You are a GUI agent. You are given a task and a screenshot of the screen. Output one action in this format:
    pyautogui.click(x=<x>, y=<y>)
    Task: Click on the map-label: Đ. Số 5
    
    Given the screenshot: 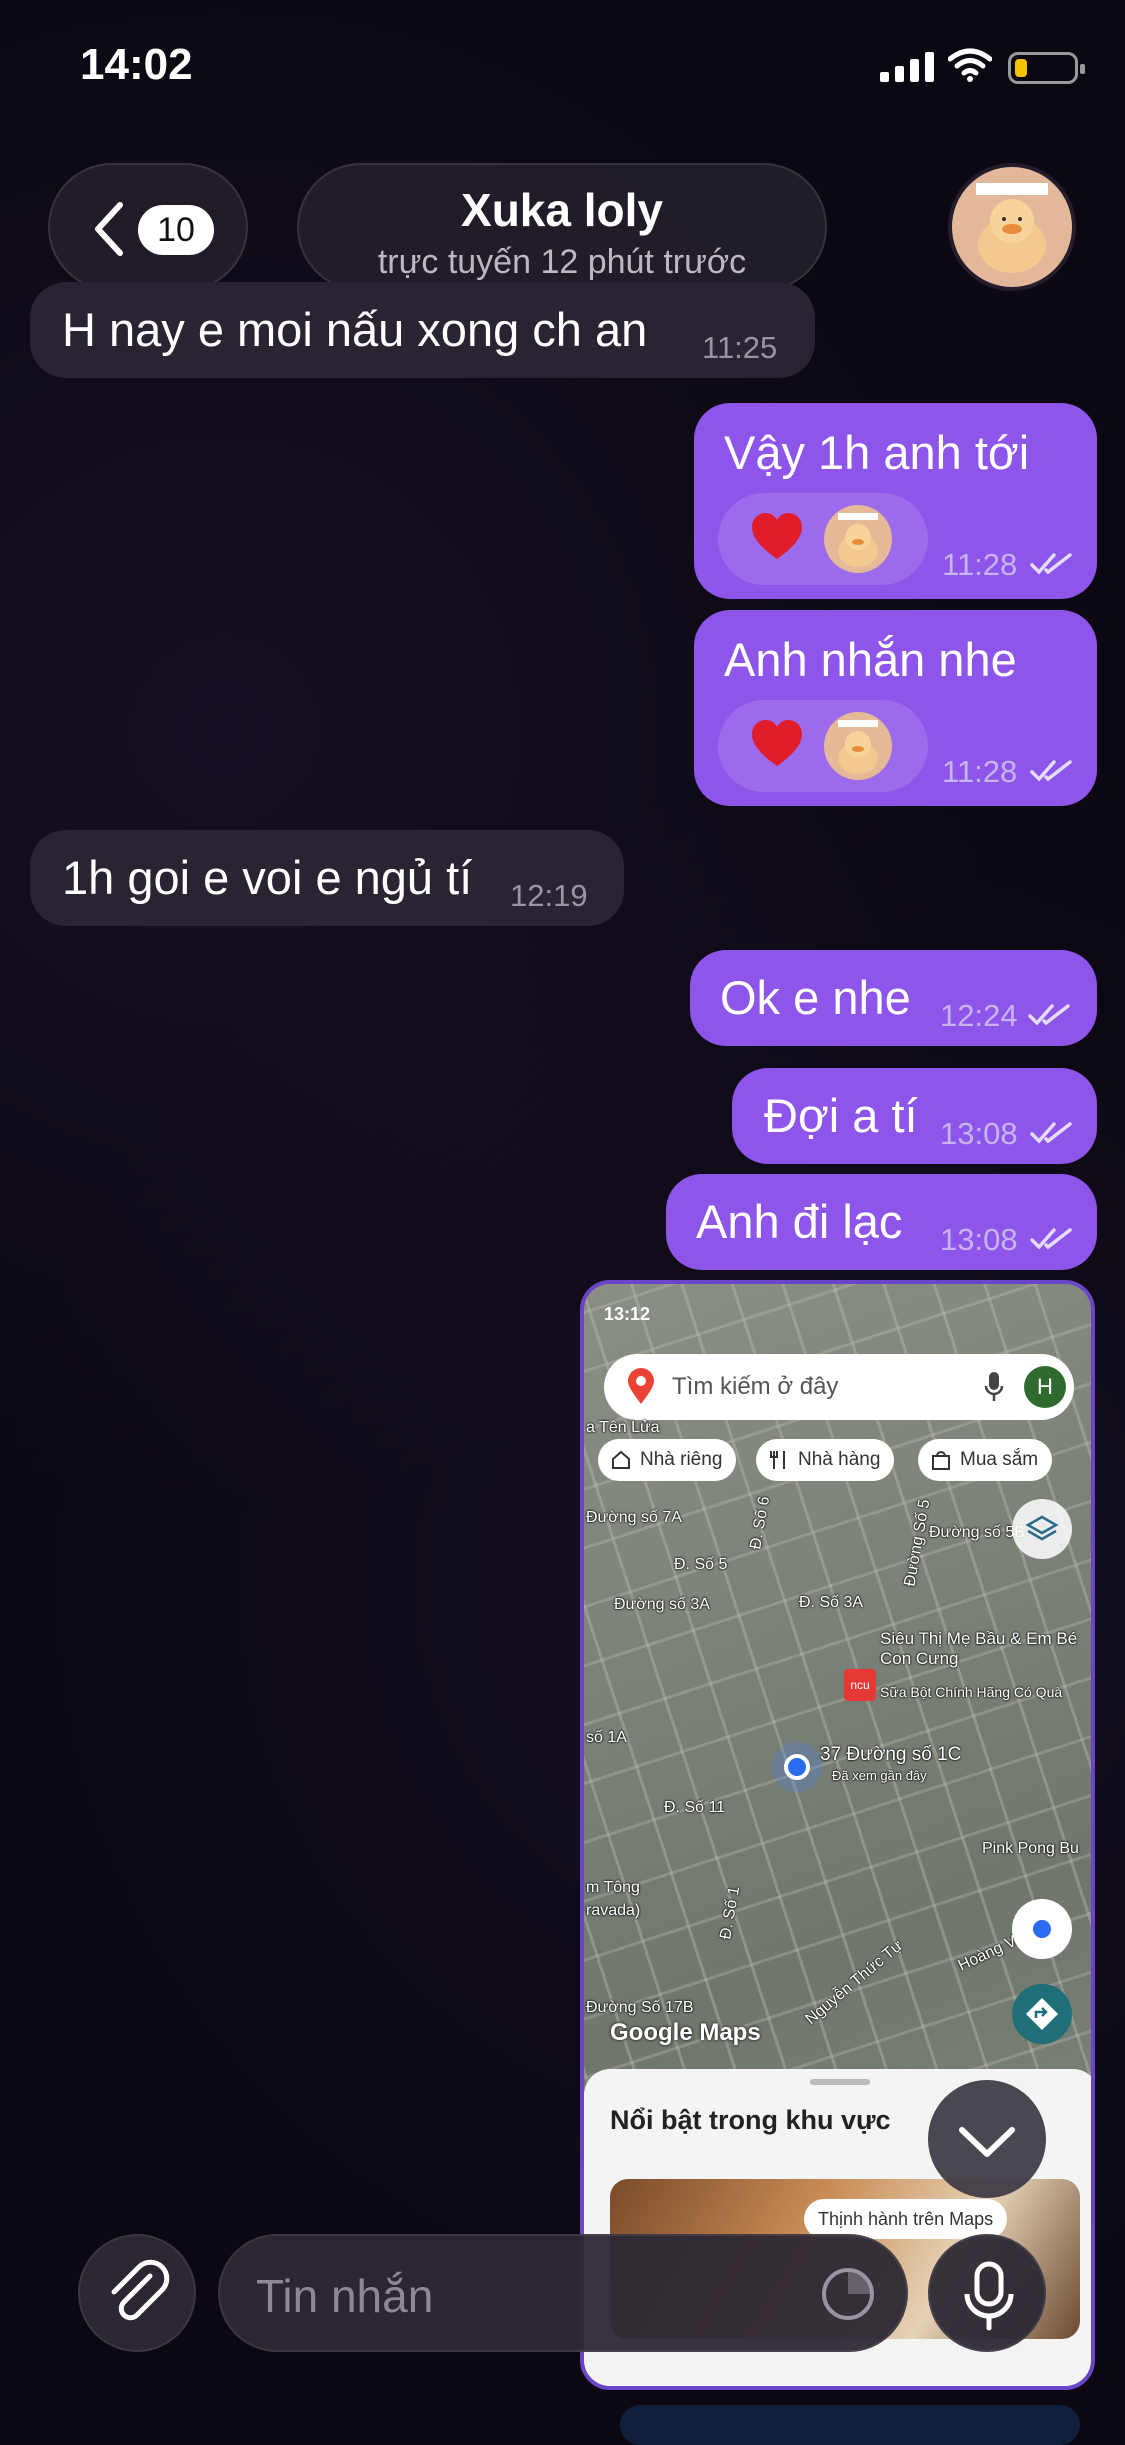 What is the action you would take?
    pyautogui.click(x=701, y=1564)
    